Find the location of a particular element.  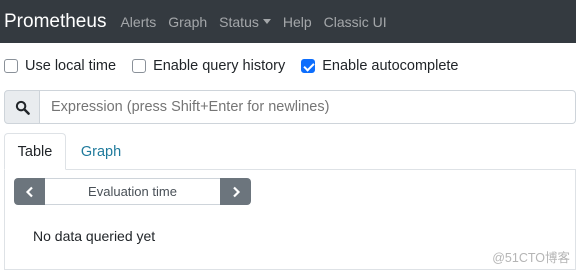

evaluation-time-picker: Evaluation time is located at coordinates (132, 191).